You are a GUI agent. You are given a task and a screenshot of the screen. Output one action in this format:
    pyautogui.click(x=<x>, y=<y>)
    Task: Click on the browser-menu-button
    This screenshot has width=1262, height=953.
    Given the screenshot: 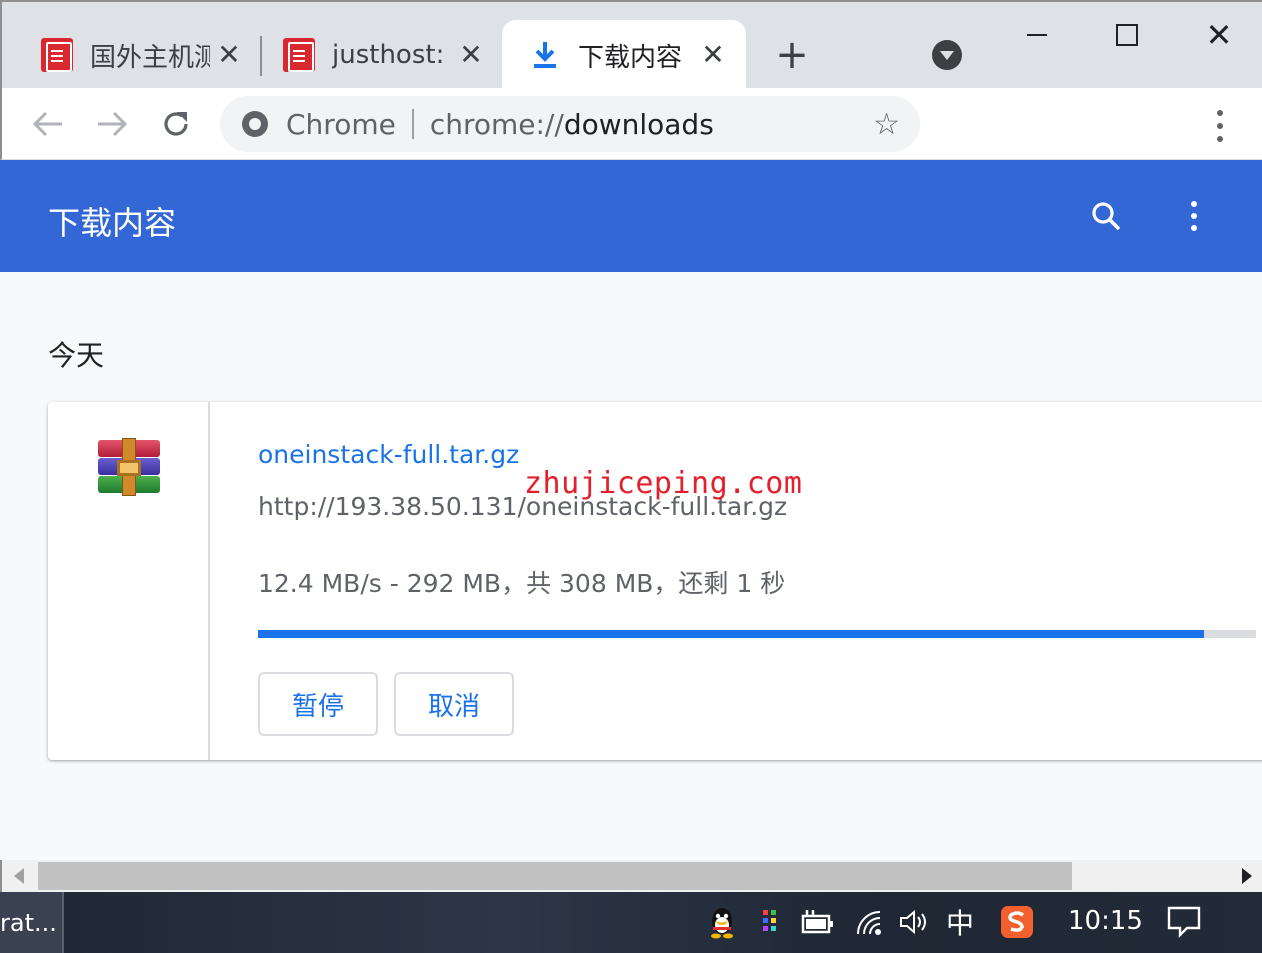 What is the action you would take?
    pyautogui.click(x=1220, y=126)
    